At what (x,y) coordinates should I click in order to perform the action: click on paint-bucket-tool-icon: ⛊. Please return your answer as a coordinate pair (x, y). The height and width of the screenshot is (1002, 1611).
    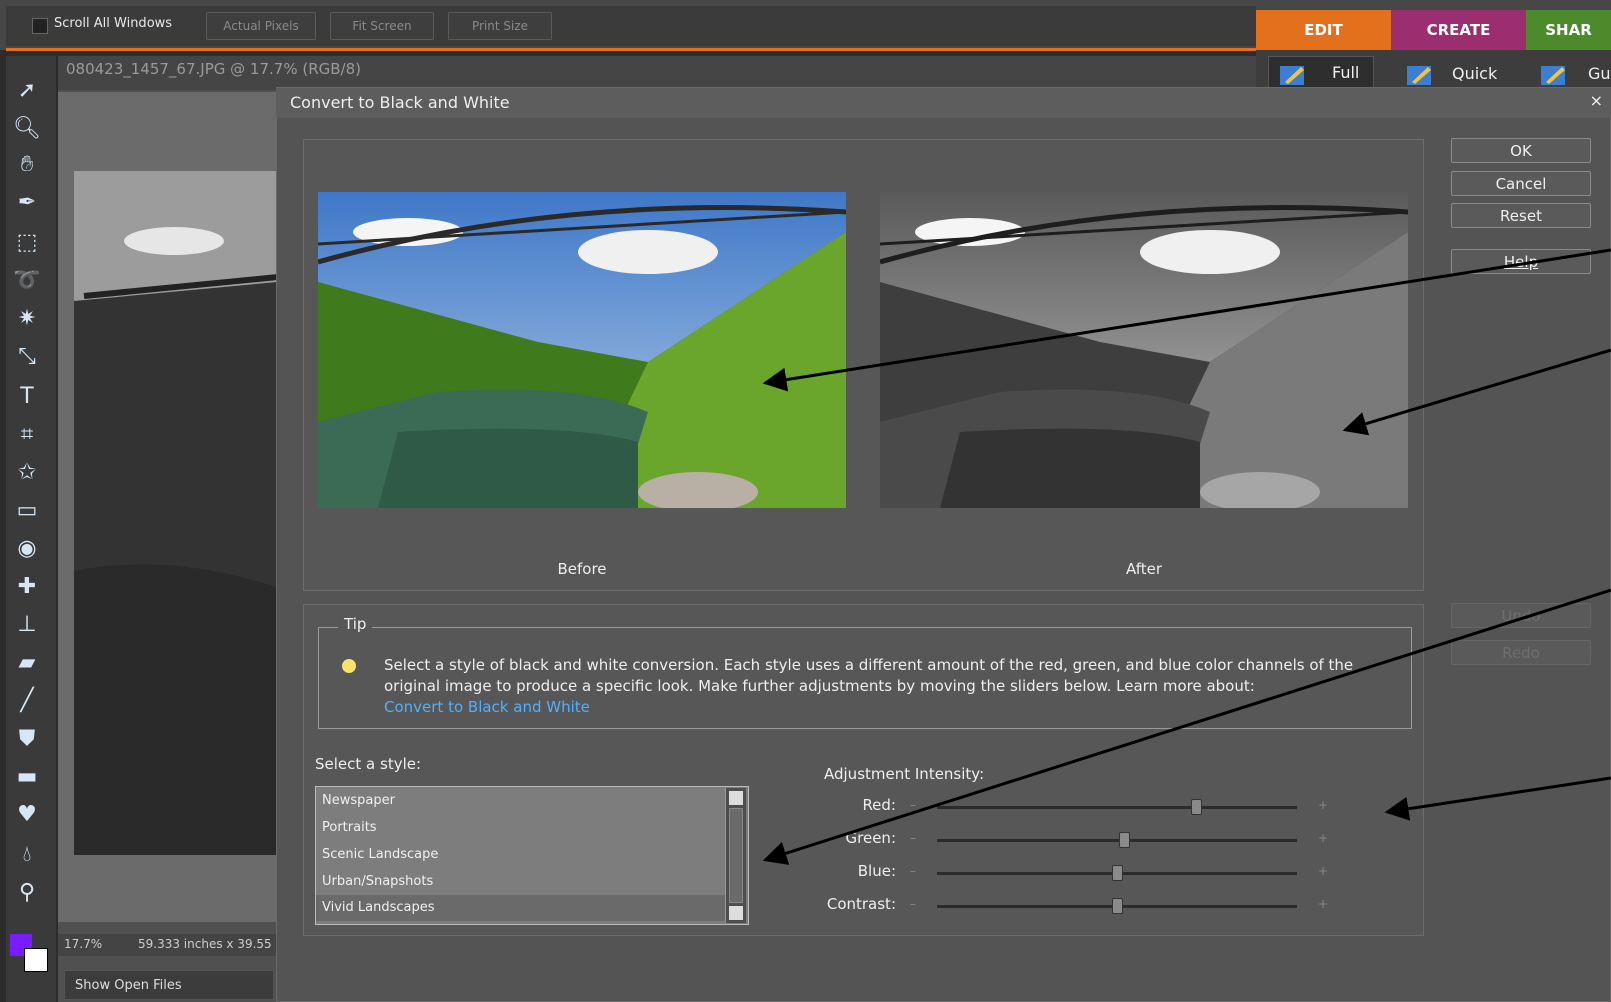
    Looking at the image, I should click on (27, 739).